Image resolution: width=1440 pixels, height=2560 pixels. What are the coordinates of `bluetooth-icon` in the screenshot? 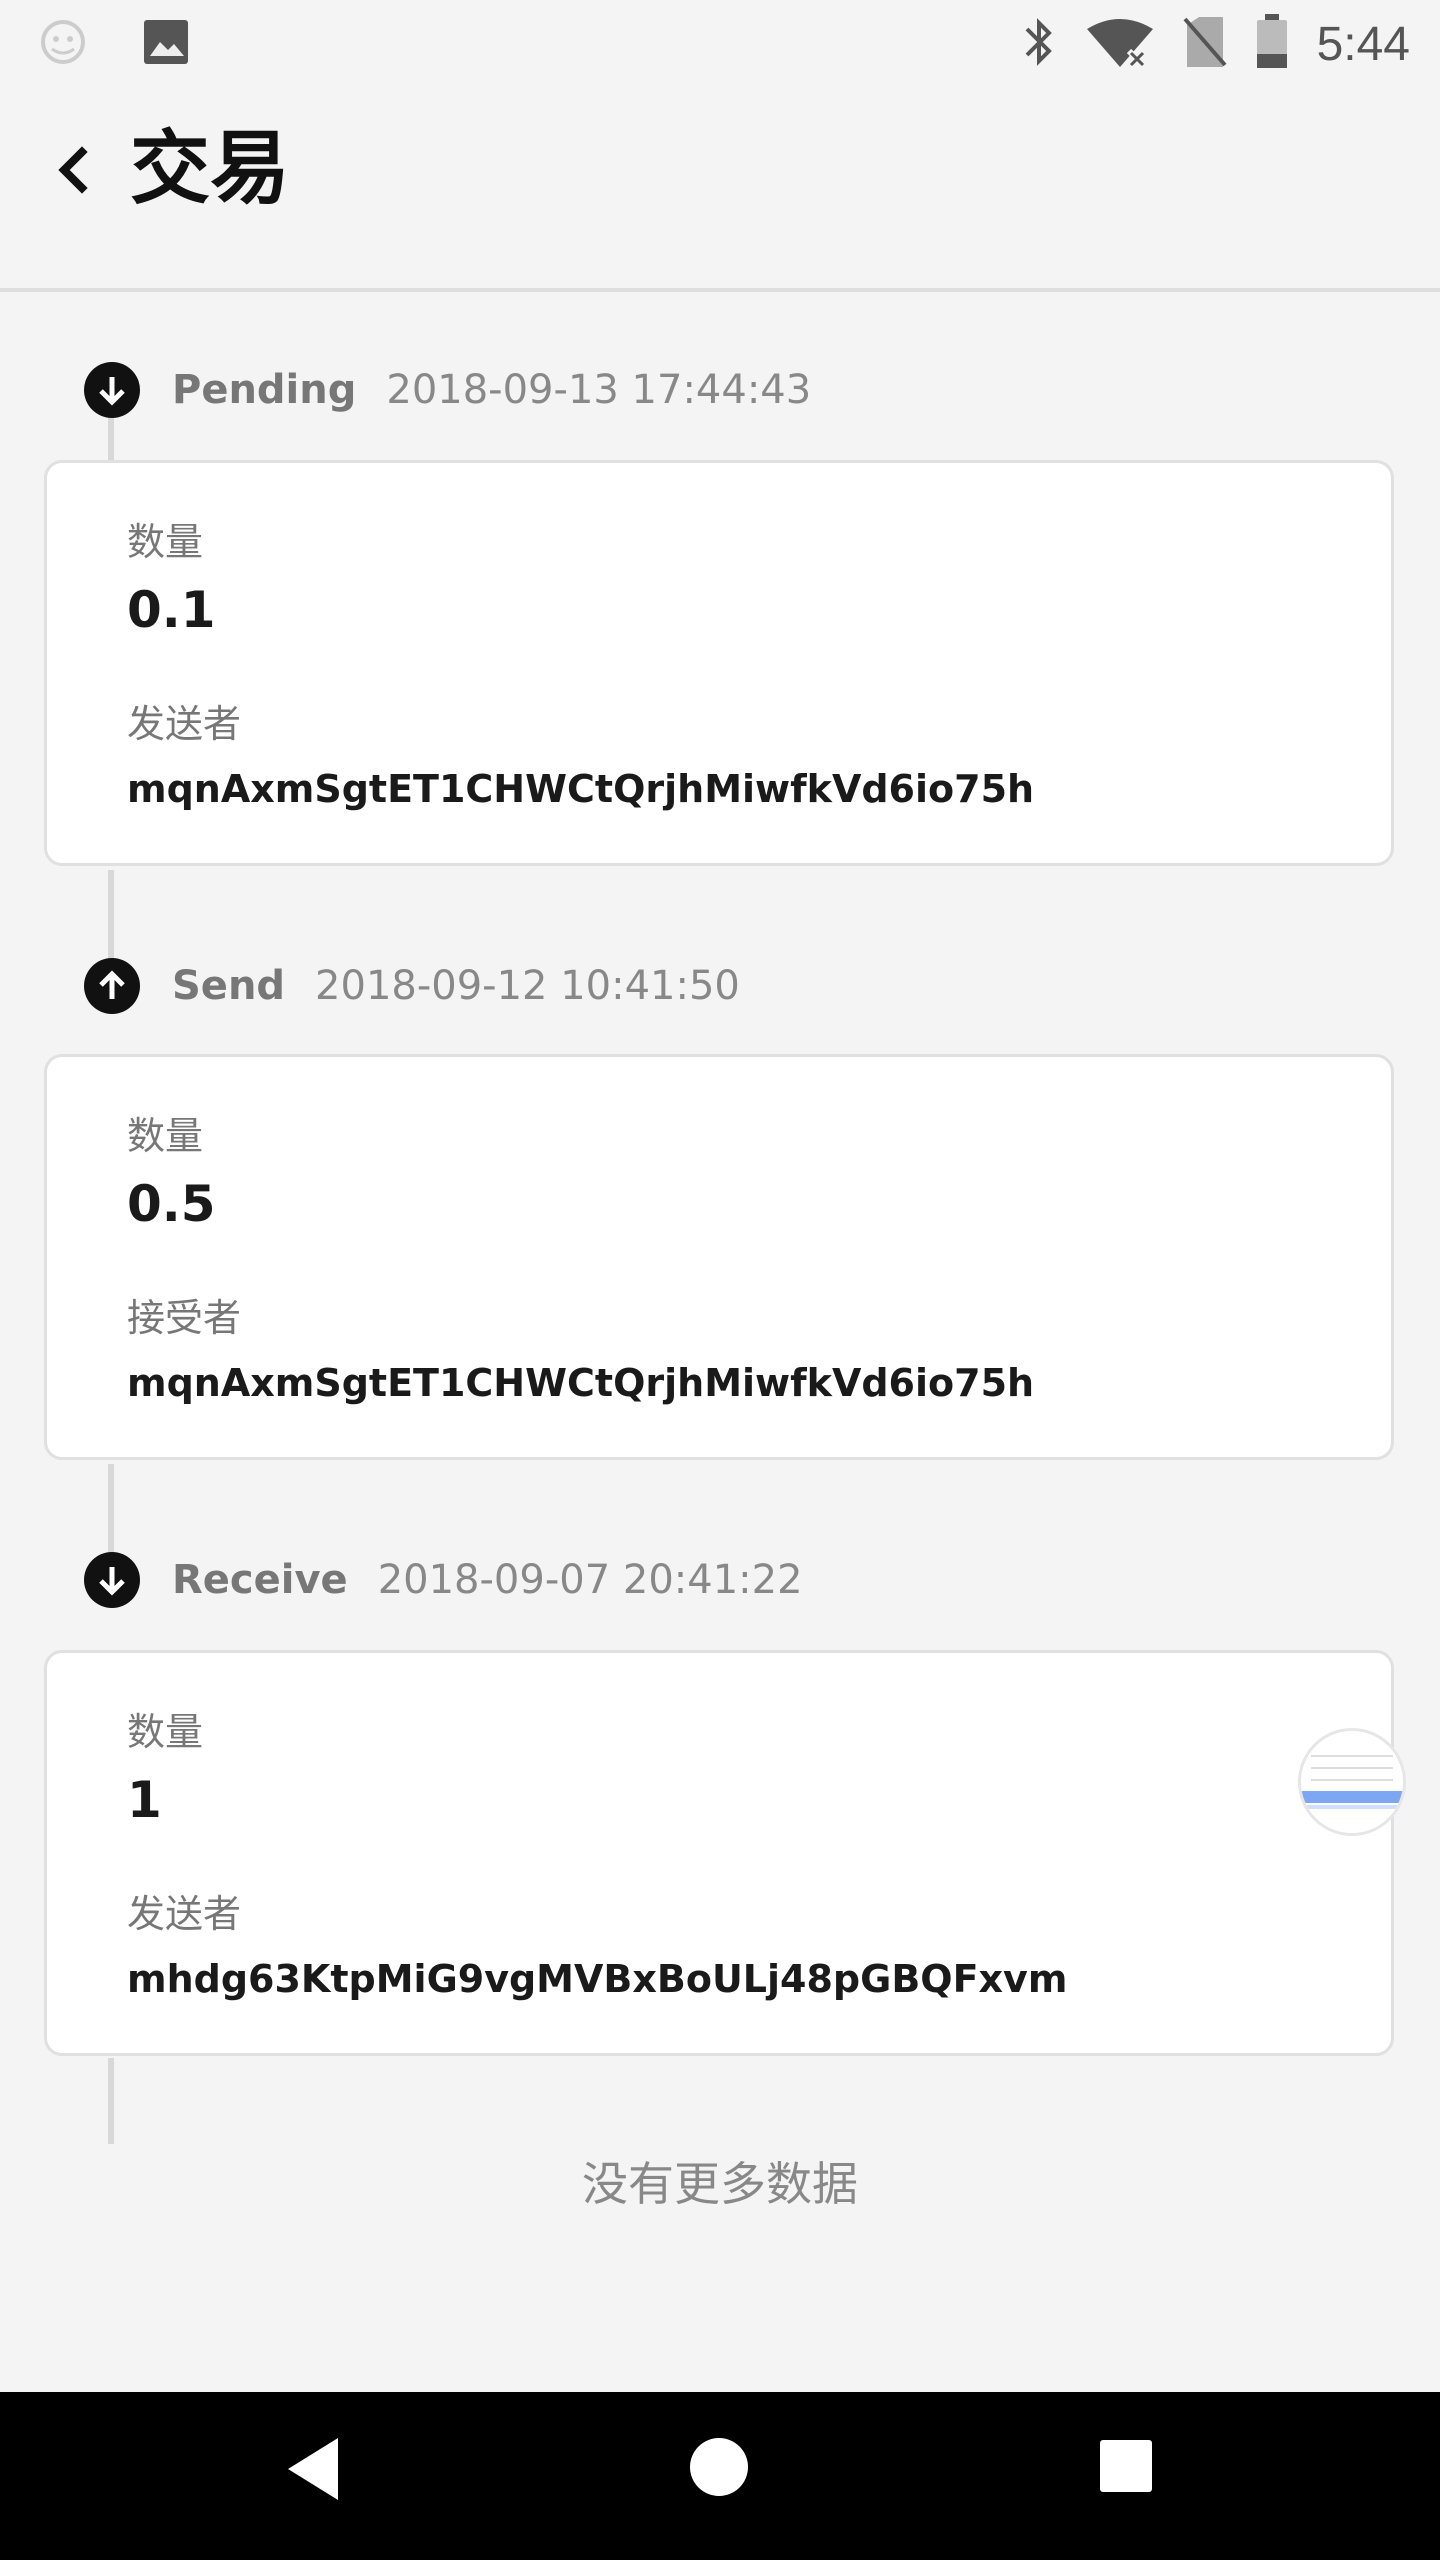 It's located at (1039, 44).